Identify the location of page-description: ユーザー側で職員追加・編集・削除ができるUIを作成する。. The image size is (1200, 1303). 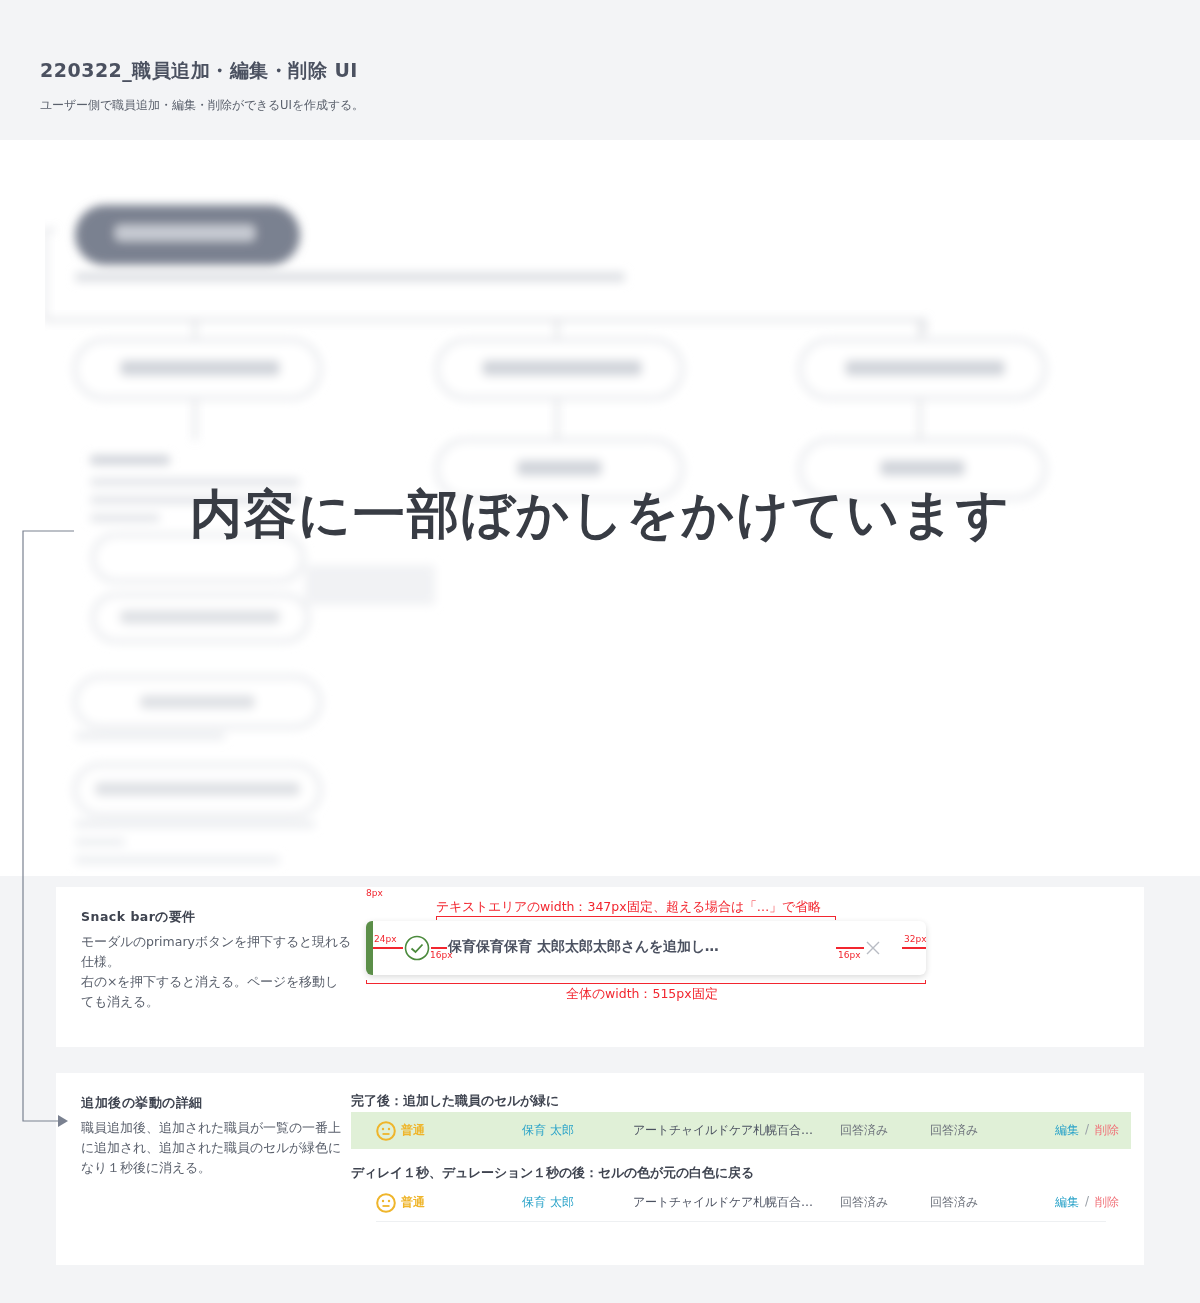
(202, 105).